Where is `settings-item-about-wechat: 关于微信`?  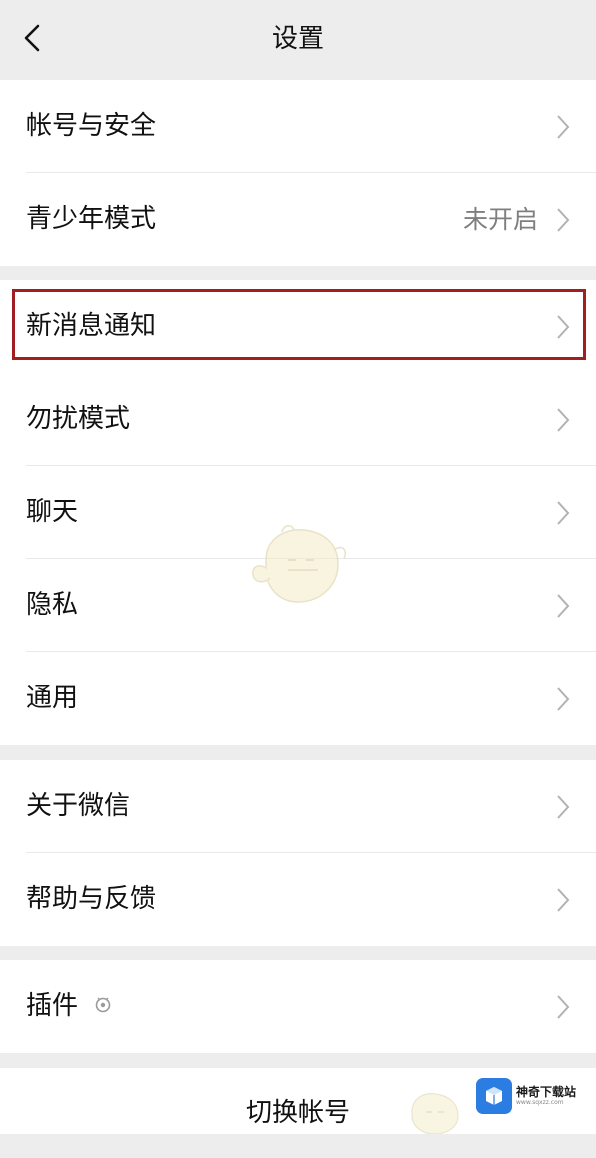
settings-item-about-wechat: 关于微信 is located at coordinates (298, 806).